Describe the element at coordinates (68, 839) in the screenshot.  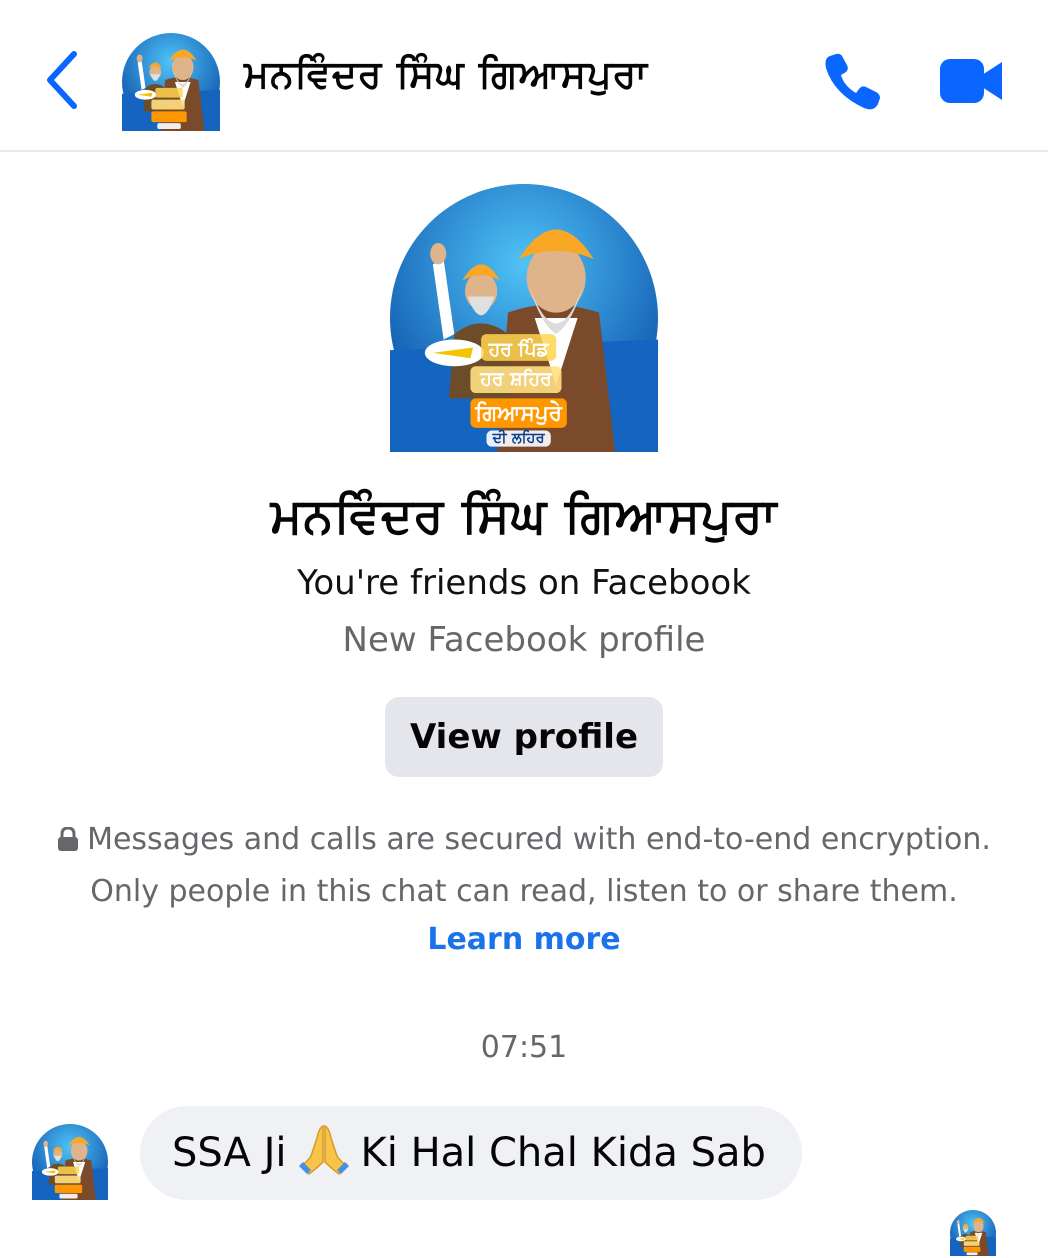
I see `lock-icon` at that location.